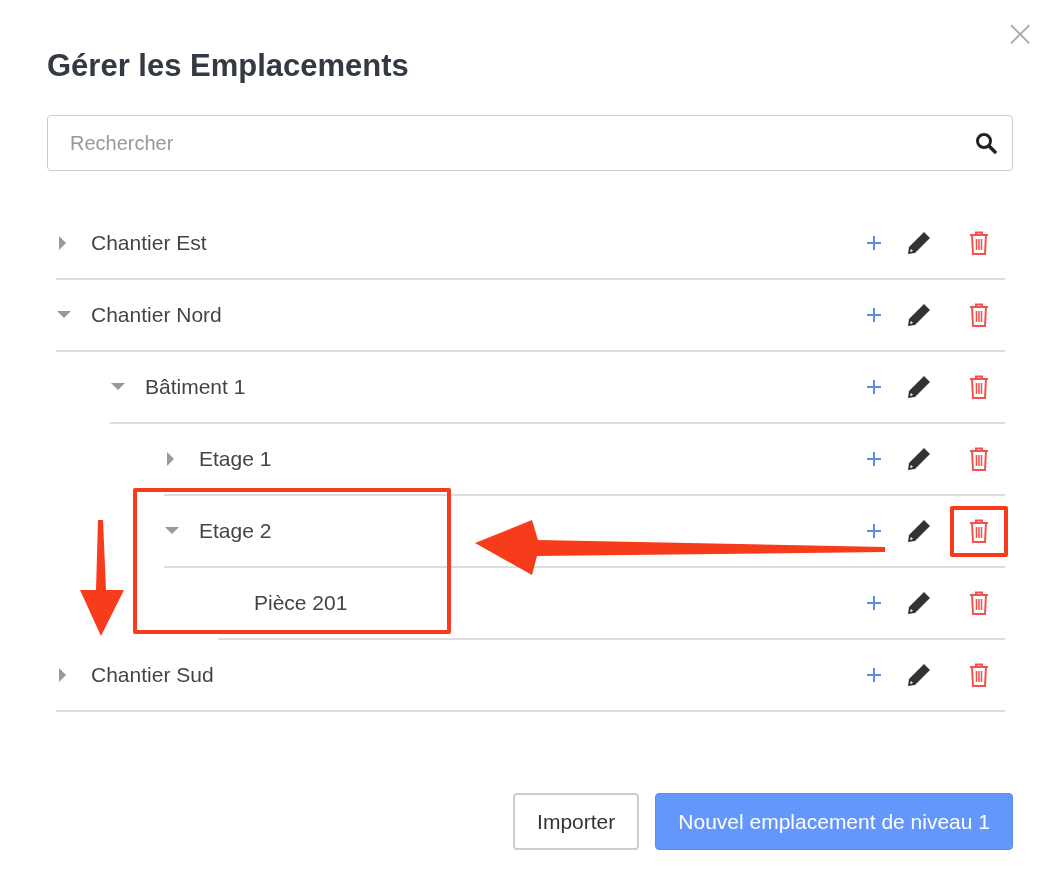  Describe the element at coordinates (152, 675) in the screenshot. I see `location-name: Chantier Sud` at that location.